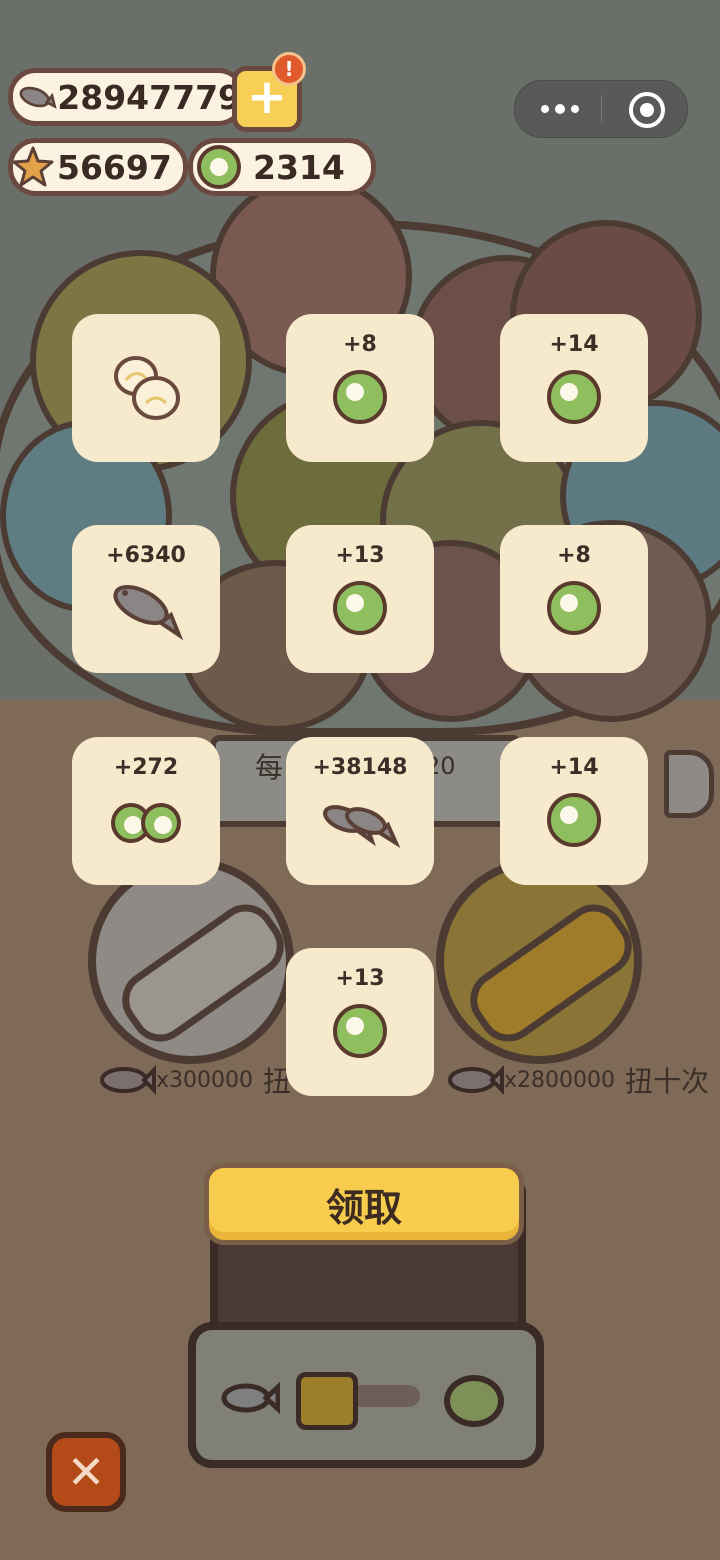 The width and height of the screenshot is (720, 1560). I want to click on reward-card: +6340, so click(146, 599).